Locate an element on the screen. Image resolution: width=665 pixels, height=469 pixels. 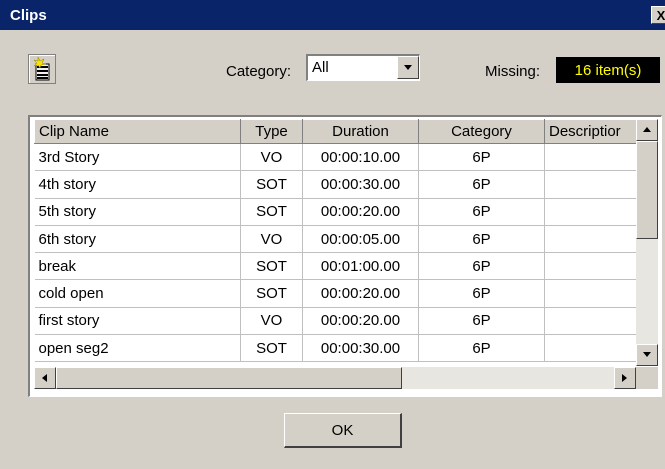
scroll-up-button is located at coordinates (647, 130).